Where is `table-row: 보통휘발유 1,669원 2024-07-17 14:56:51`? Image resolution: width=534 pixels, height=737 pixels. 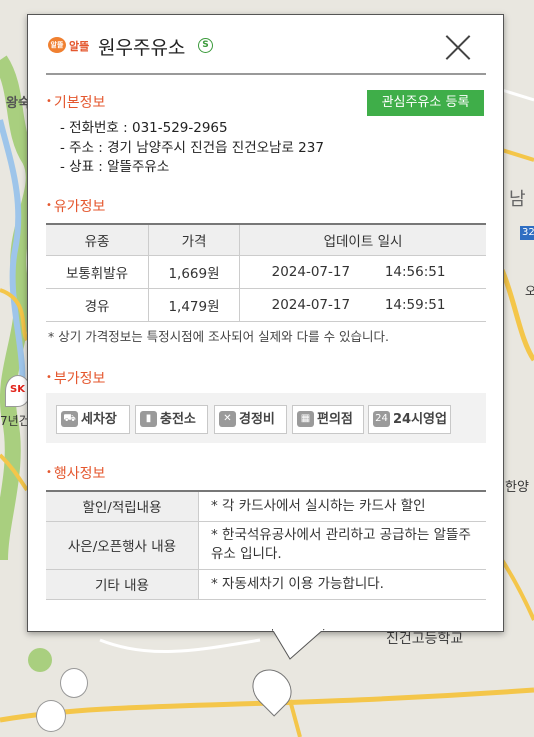
table-row: 보통휘발유 1,669원 2024-07-17 14:56:51 is located at coordinates (266, 272).